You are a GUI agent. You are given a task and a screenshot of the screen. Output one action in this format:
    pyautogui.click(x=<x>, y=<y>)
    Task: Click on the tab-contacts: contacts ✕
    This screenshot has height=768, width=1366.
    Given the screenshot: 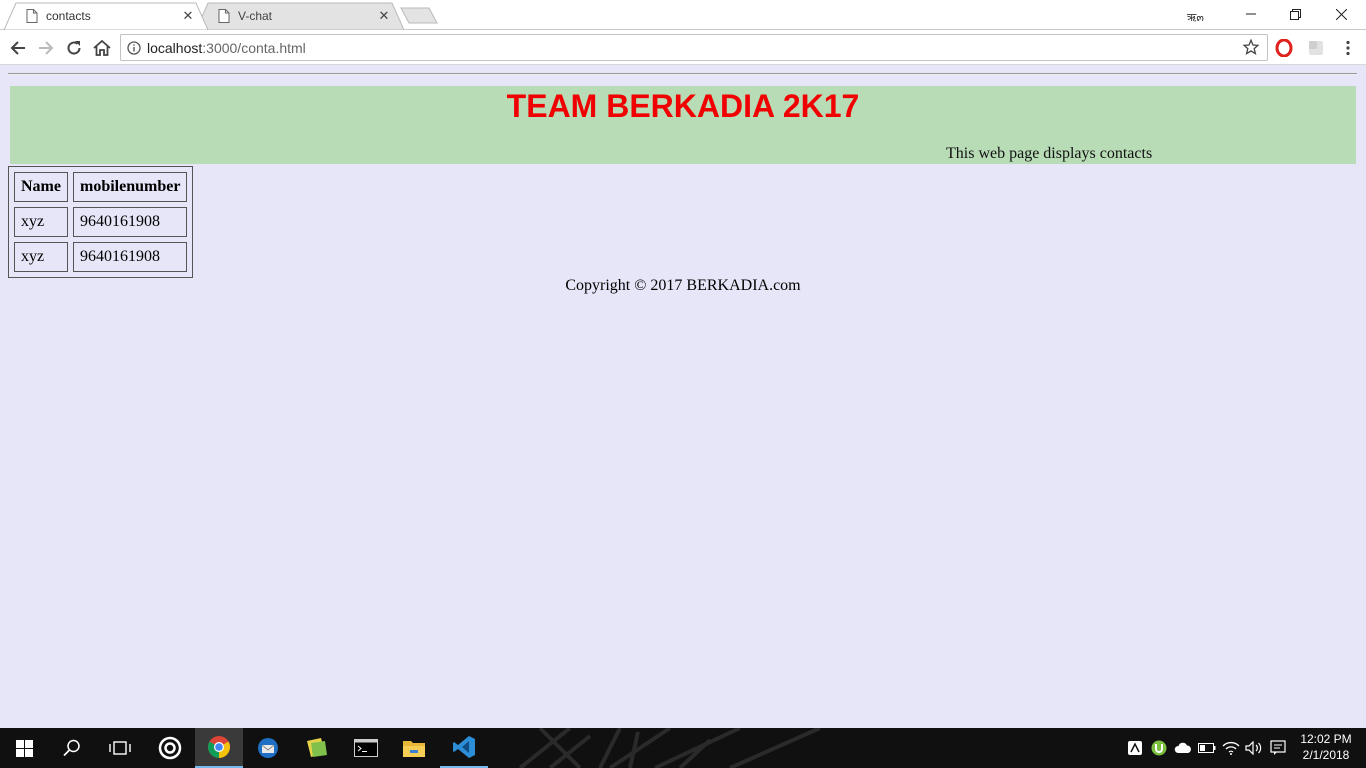 What is the action you would take?
    pyautogui.click(x=106, y=16)
    